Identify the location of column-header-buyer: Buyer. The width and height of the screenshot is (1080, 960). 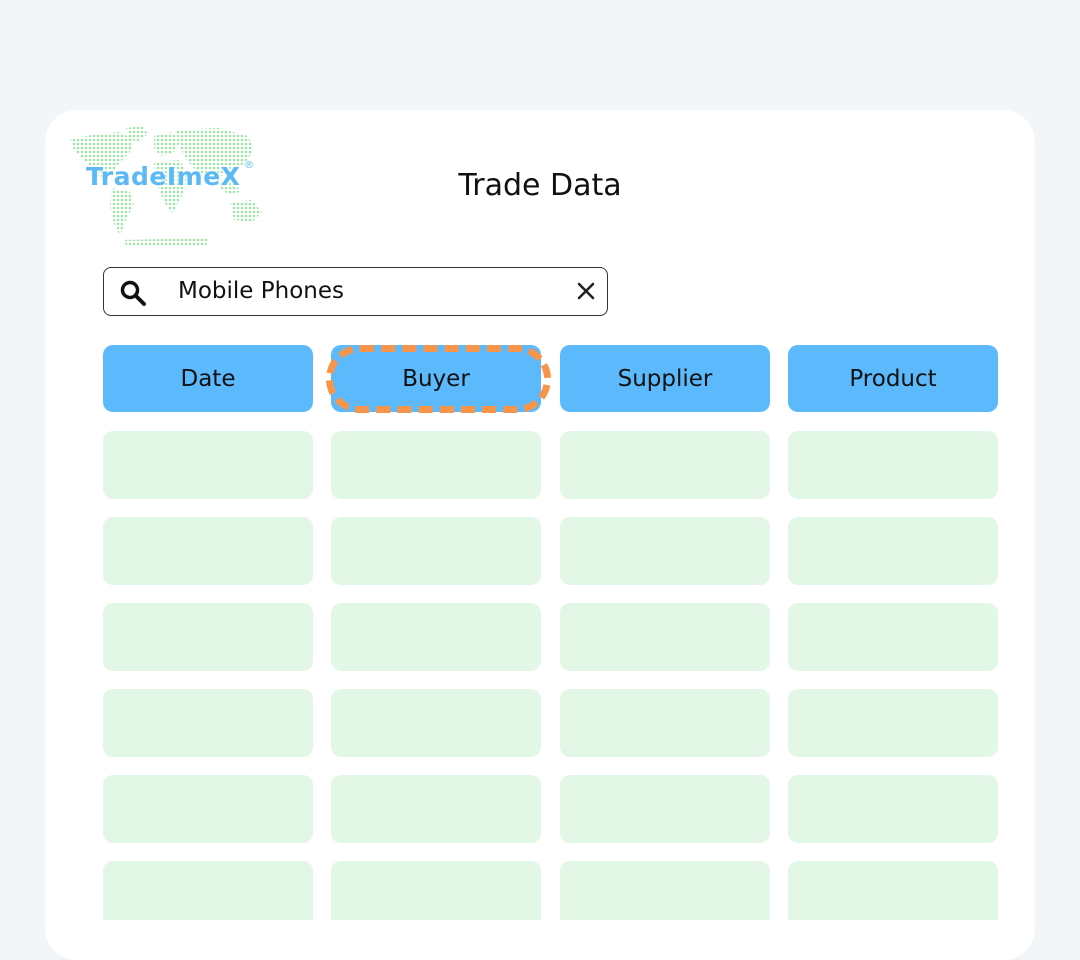
(436, 378).